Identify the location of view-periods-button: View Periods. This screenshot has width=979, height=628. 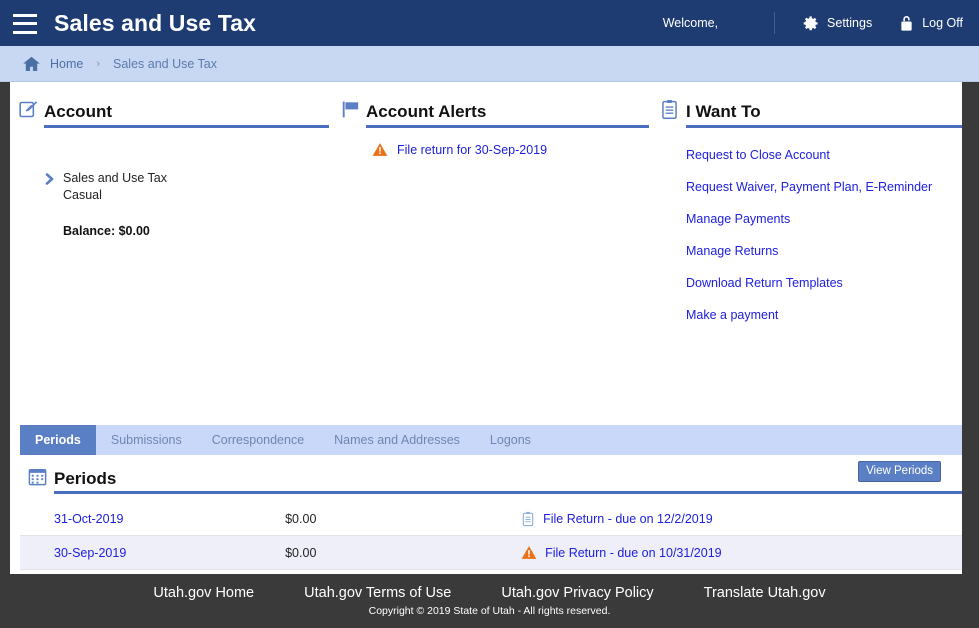
(899, 471).